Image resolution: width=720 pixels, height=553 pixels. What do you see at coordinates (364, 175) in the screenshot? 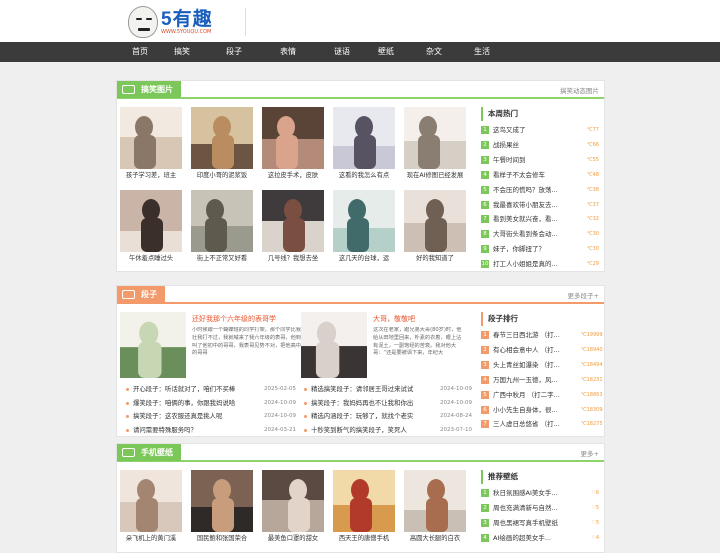
I see `thumb-caption: 这看的我怎么有点` at bounding box center [364, 175].